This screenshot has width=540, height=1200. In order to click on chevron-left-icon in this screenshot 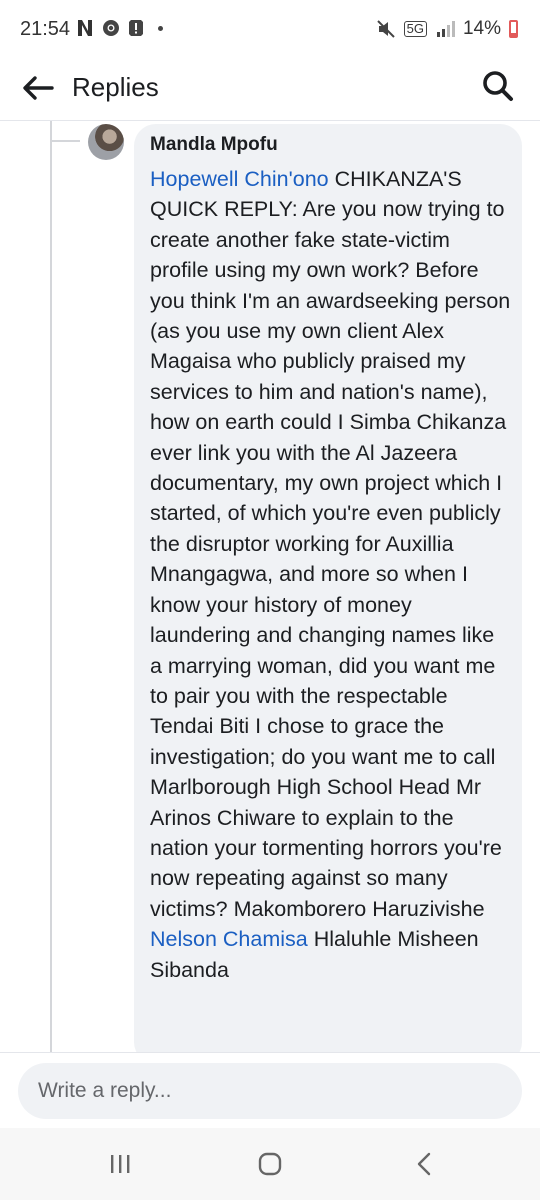, I will do `click(424, 1164)`.